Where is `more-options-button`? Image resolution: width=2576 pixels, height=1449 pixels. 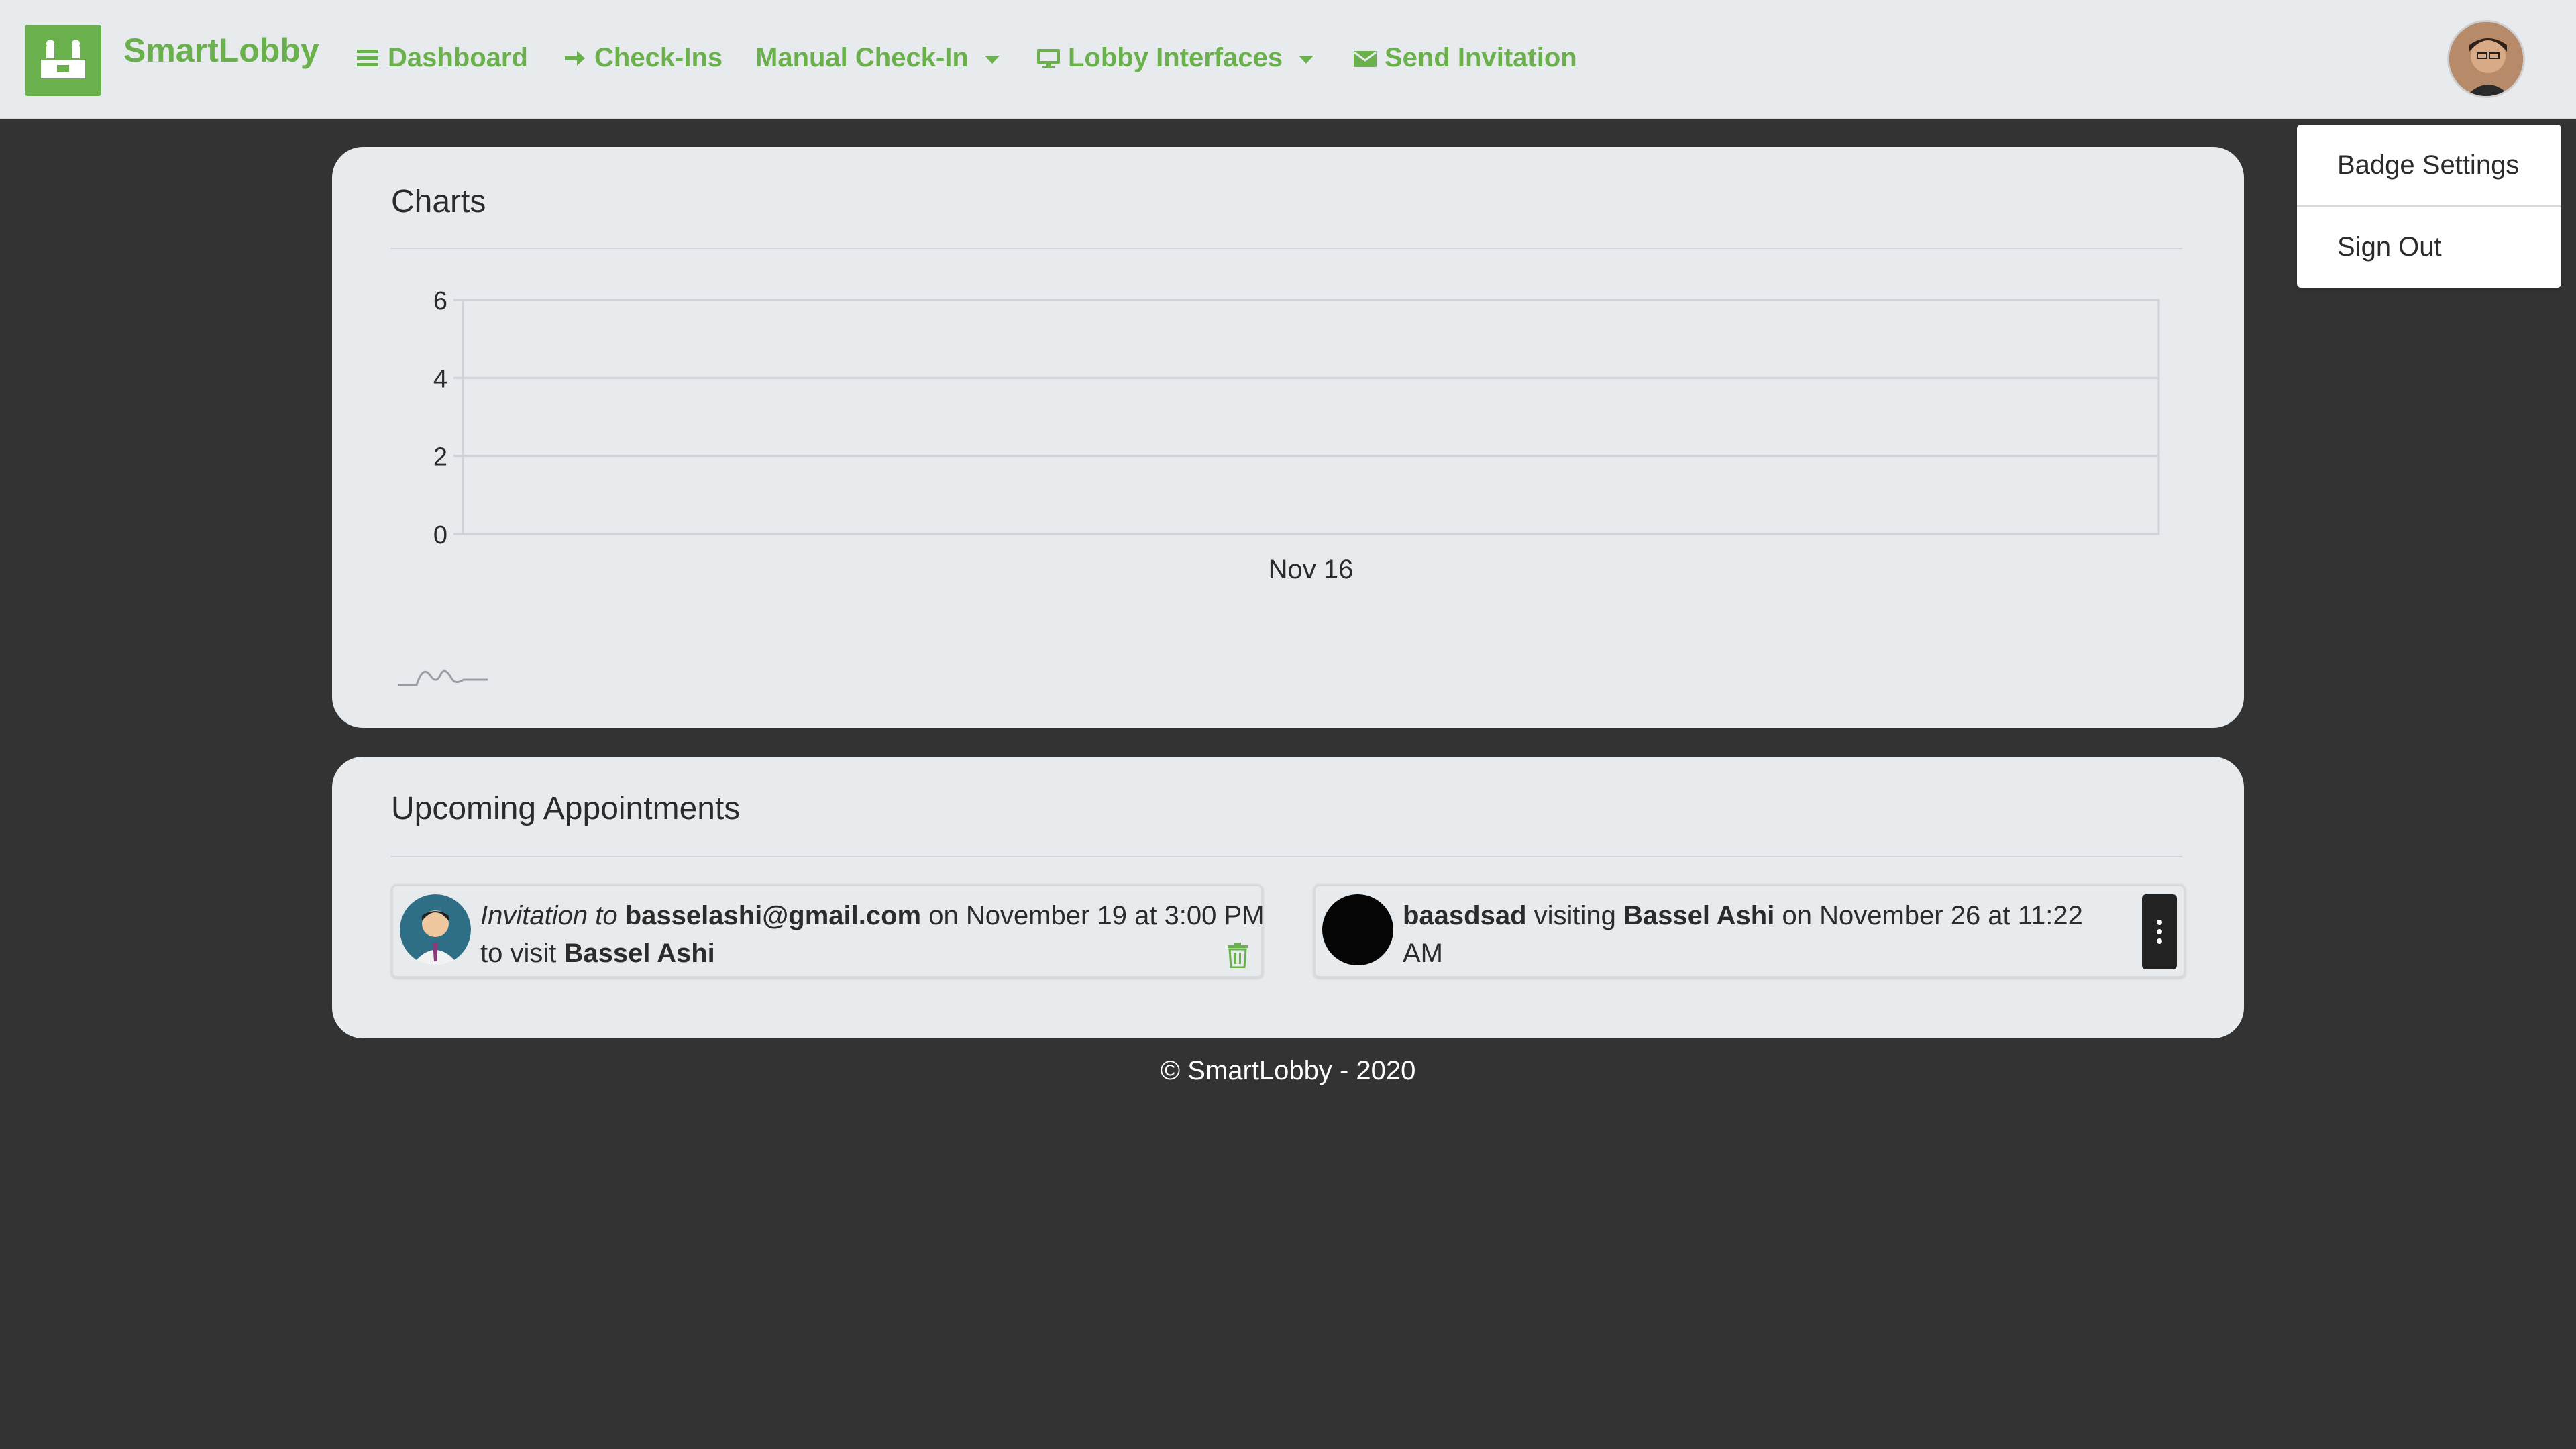
more-options-button is located at coordinates (2159, 931).